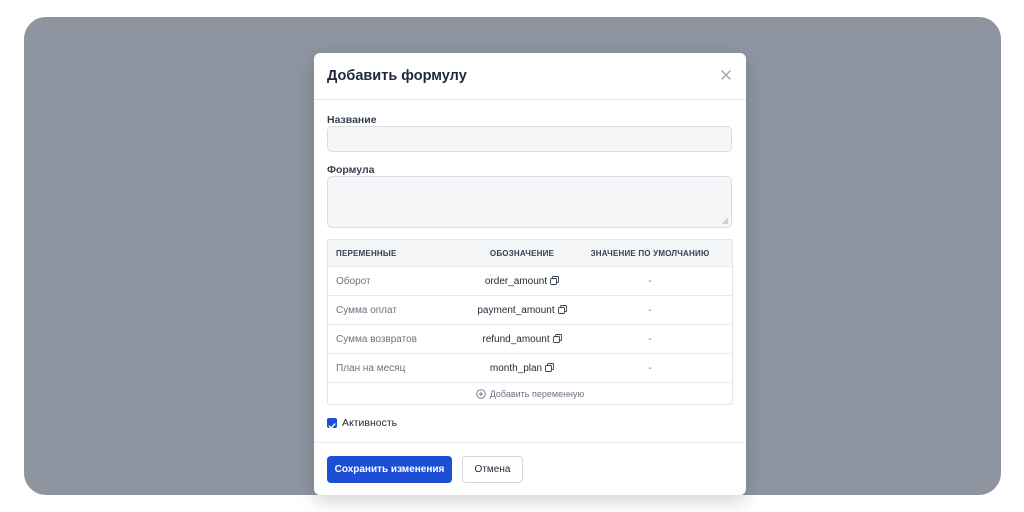 The image size is (1024, 512). Describe the element at coordinates (366, 310) in the screenshot. I see `variable-name: Сумма оплат` at that location.